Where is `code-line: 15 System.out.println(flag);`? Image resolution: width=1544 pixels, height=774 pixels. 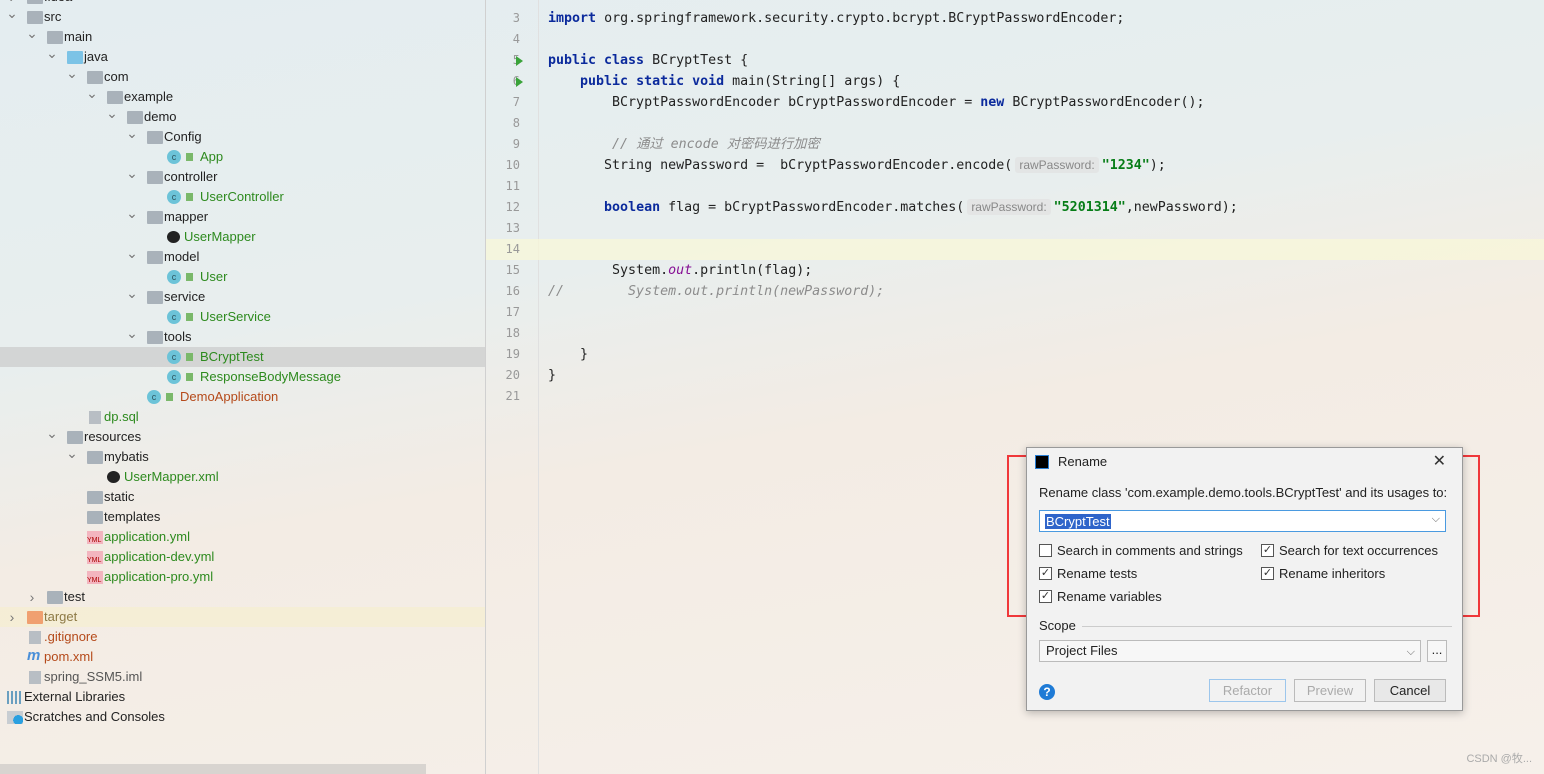
code-line: 15 System.out.println(flag); is located at coordinates (1015, 270).